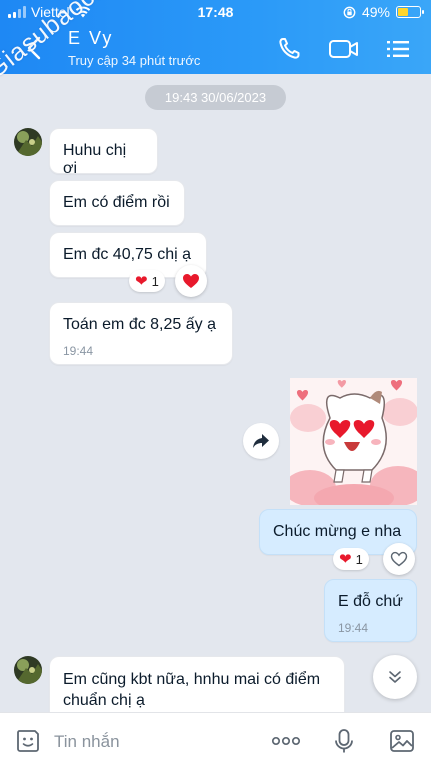 The image size is (431, 768). Describe the element at coordinates (337, 531) in the screenshot. I see `message-text: Chúc mừng e nha` at that location.